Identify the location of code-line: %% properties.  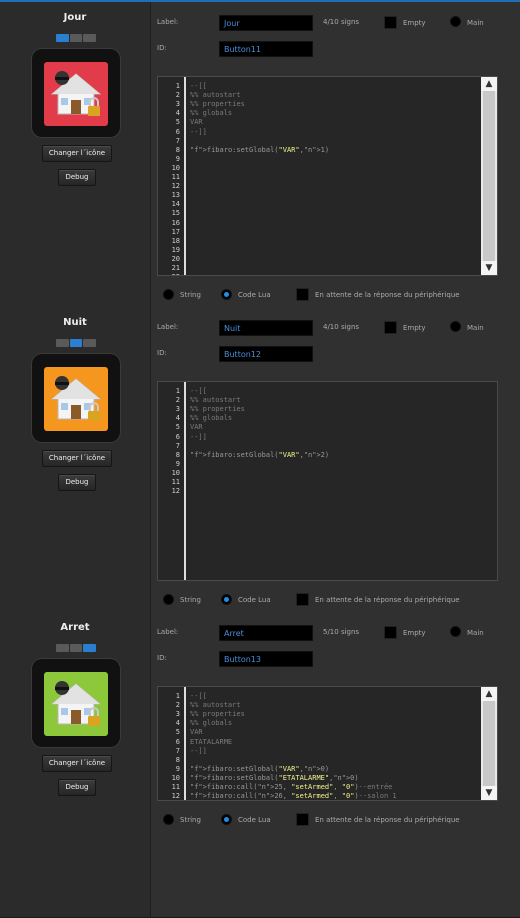
(217, 104).